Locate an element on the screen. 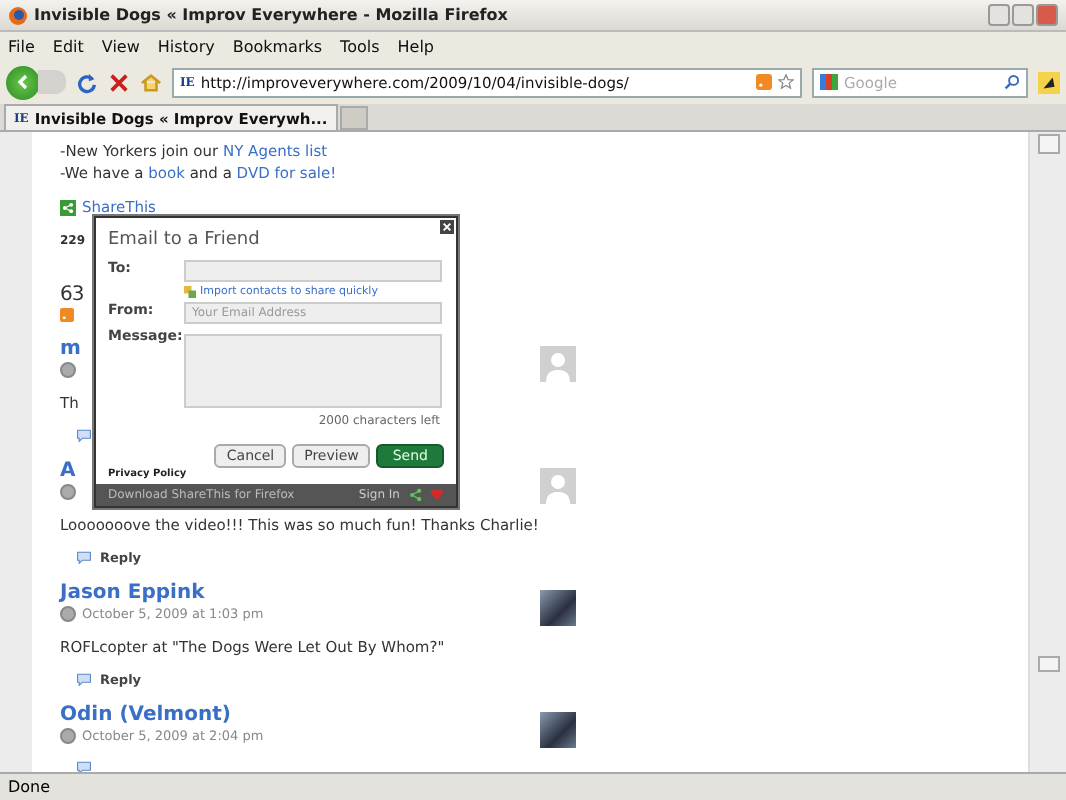 The height and width of the screenshot is (800, 1066). to-field is located at coordinates (313, 271).